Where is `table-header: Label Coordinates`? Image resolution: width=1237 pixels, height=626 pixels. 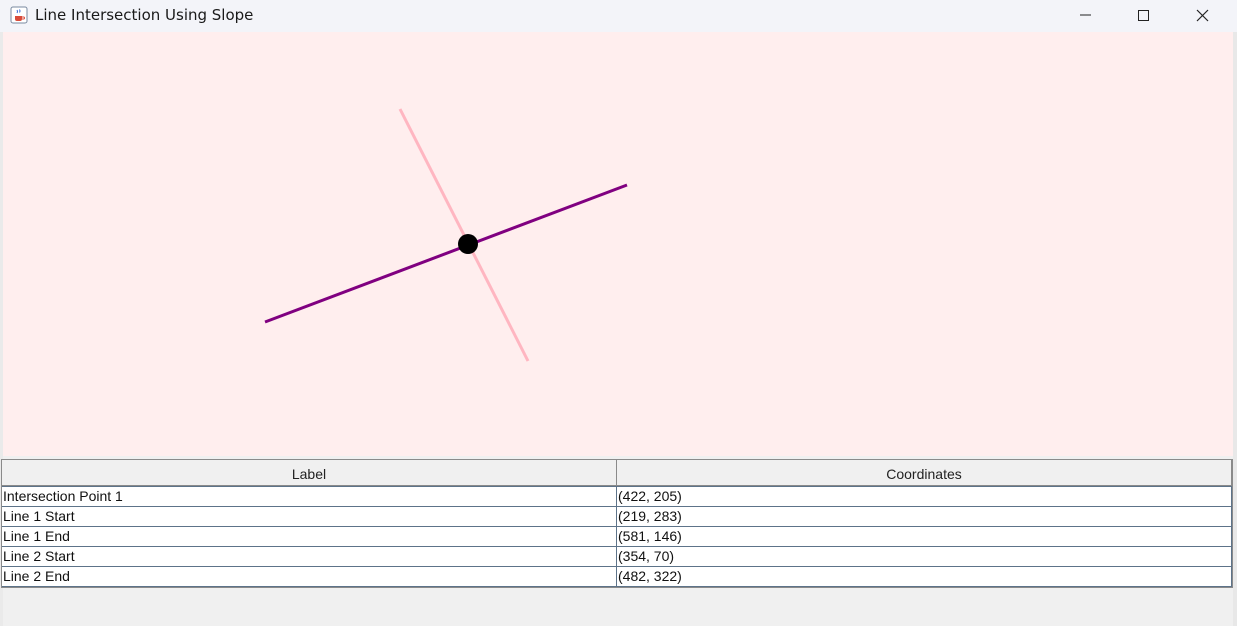
table-header: Label Coordinates is located at coordinates (617, 473).